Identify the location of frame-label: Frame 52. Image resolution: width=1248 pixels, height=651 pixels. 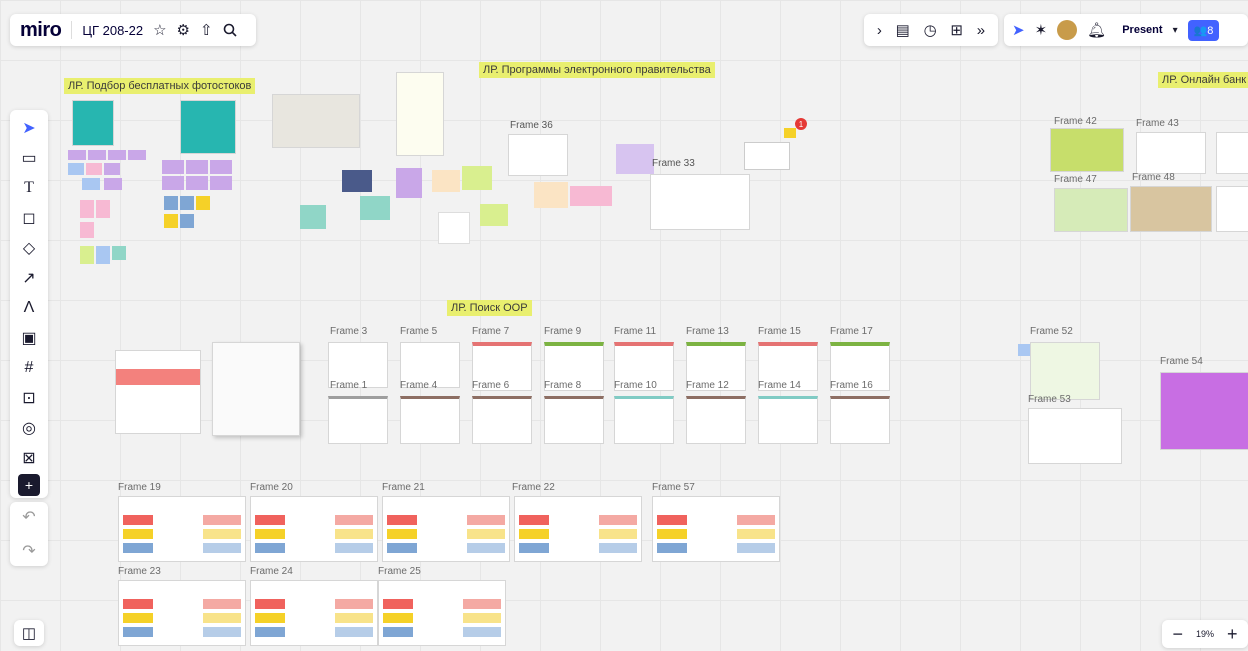
(1051, 331).